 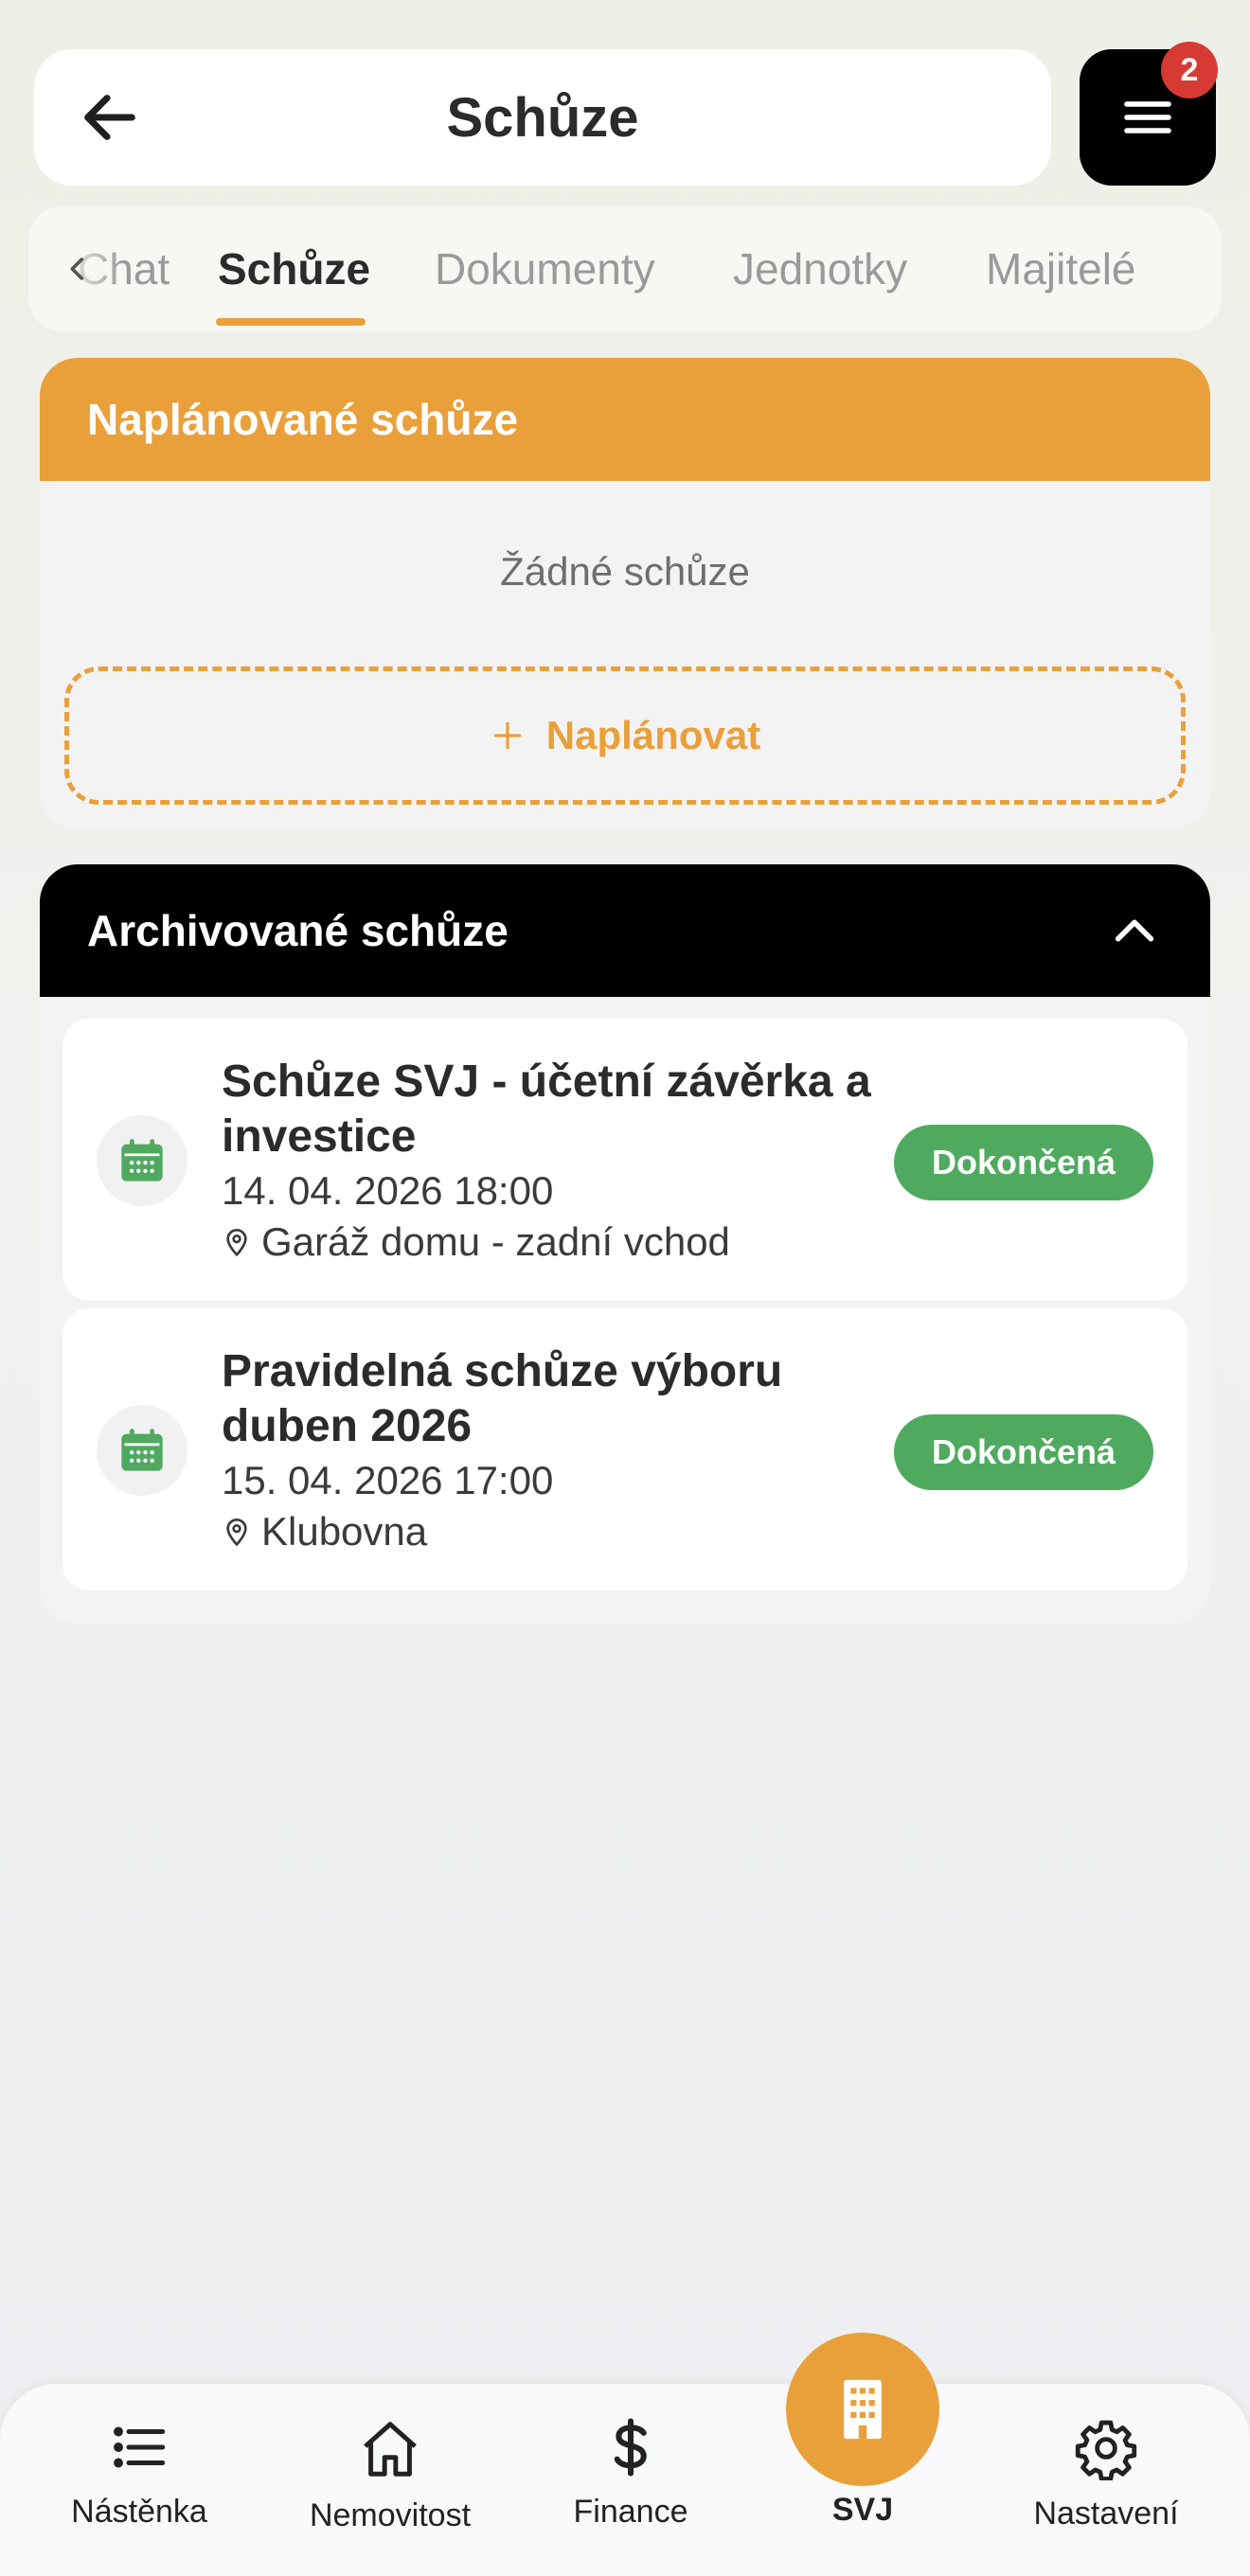 I want to click on page-title: Schůze, so click(x=542, y=118).